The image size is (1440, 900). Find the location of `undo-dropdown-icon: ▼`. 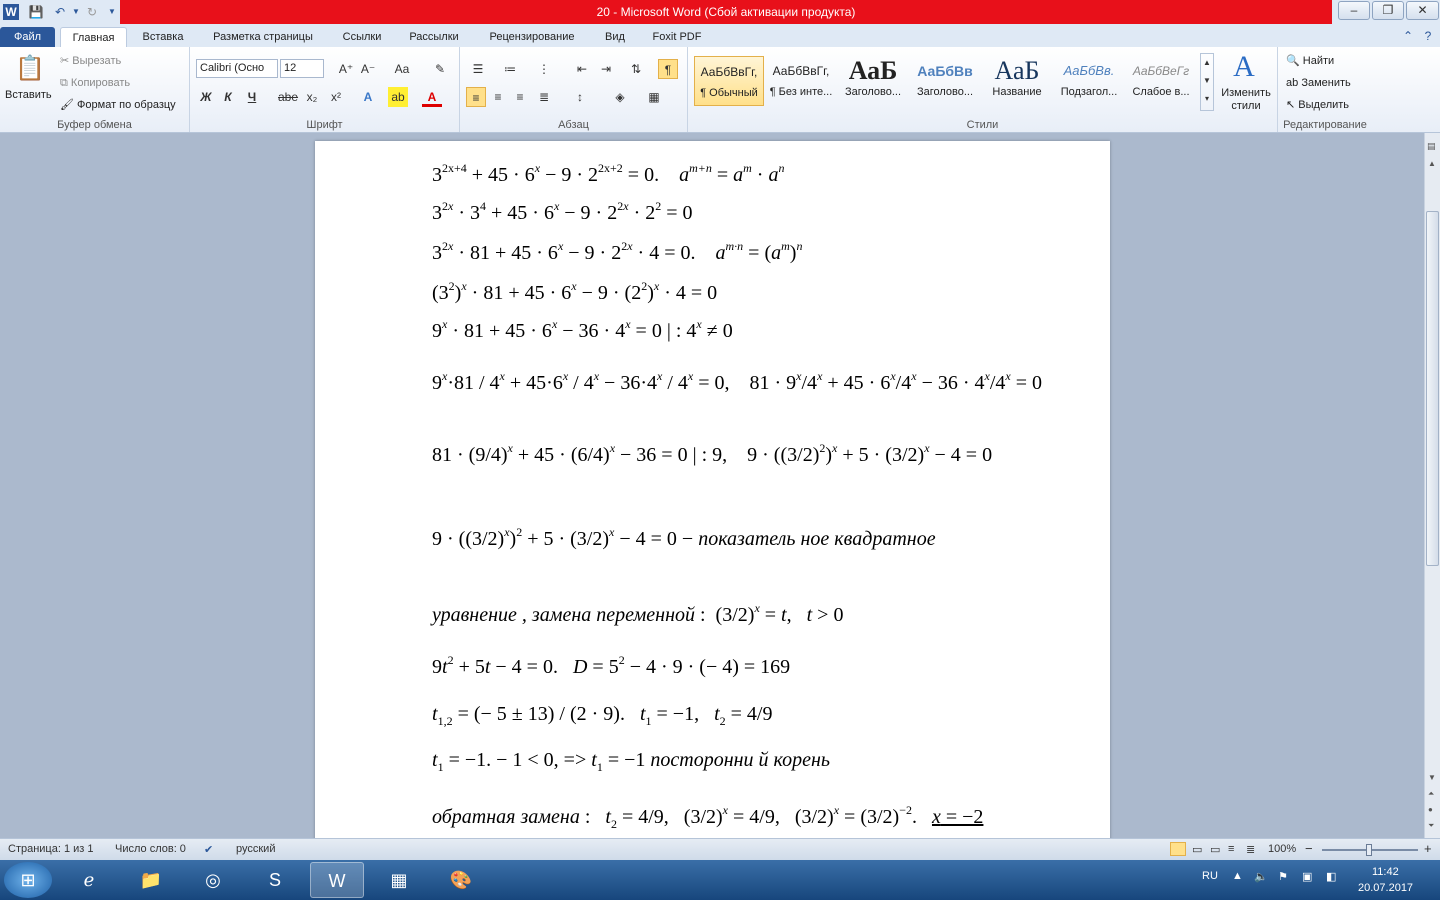

undo-dropdown-icon: ▼ is located at coordinates (76, 12).